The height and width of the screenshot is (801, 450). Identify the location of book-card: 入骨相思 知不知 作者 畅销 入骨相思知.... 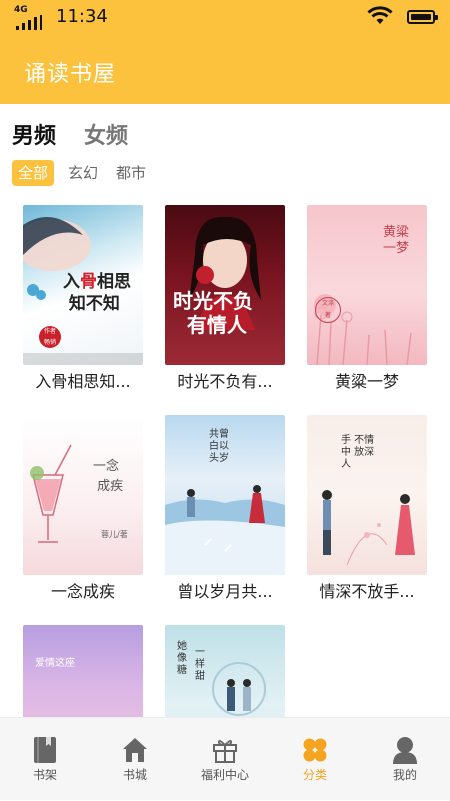
(83, 305).